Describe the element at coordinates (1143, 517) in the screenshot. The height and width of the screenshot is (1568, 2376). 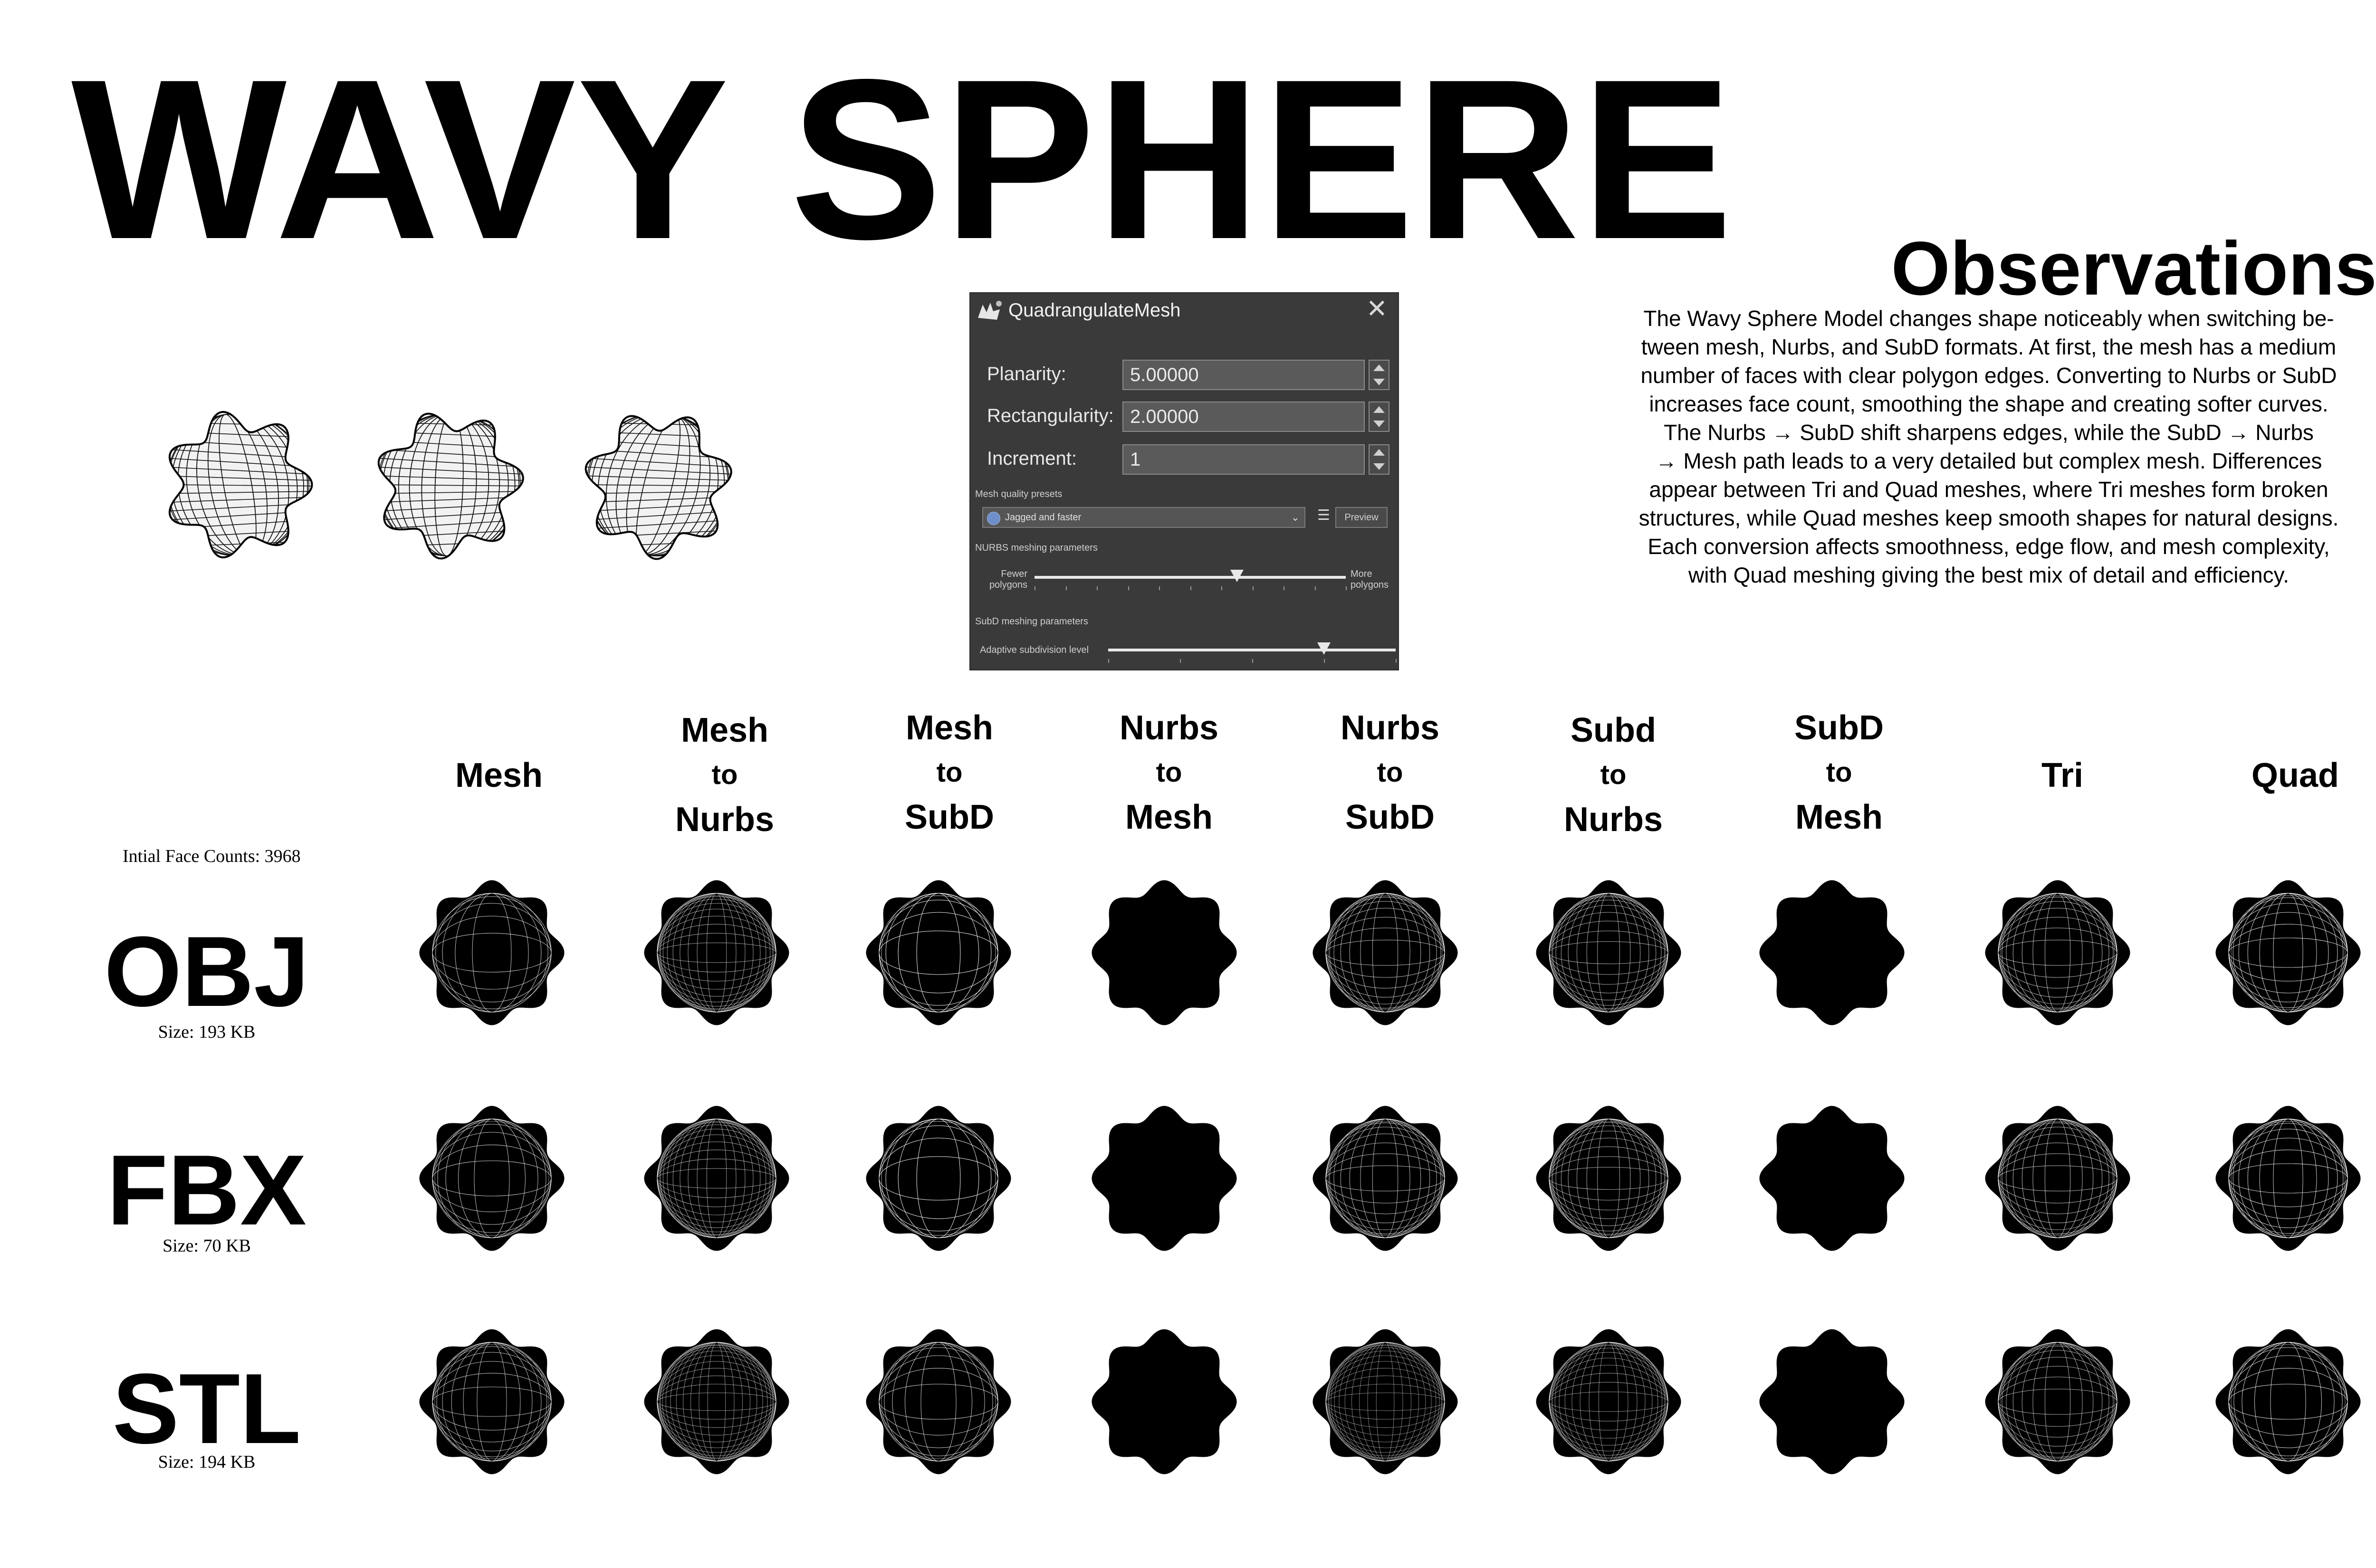
I see `mesh-quality-preset-select: Jagged and faster ⌄` at that location.